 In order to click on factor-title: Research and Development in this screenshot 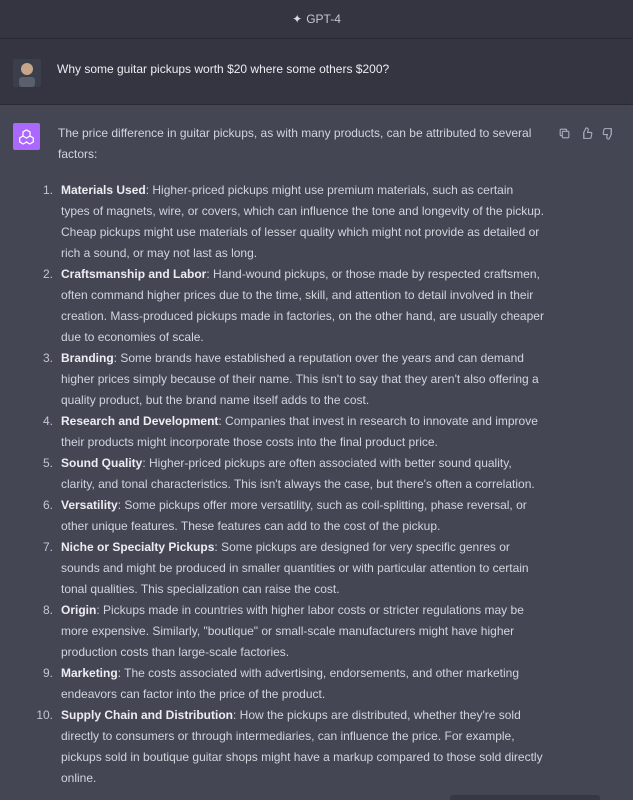, I will do `click(140, 421)`.